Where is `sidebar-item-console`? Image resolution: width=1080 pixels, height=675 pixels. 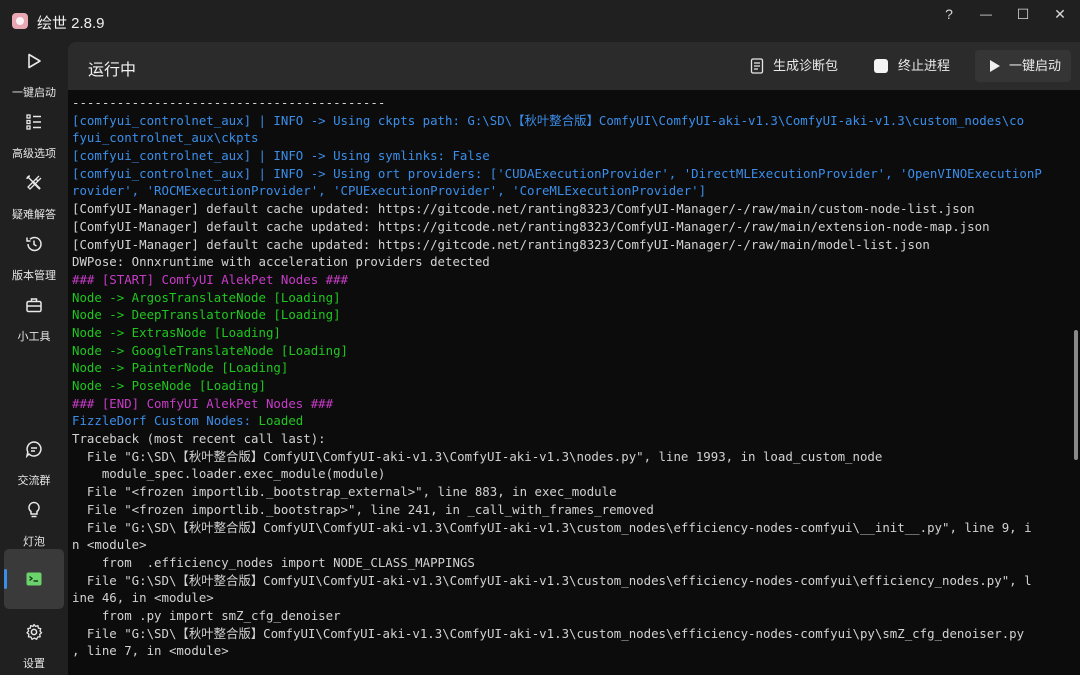 sidebar-item-console is located at coordinates (34, 579).